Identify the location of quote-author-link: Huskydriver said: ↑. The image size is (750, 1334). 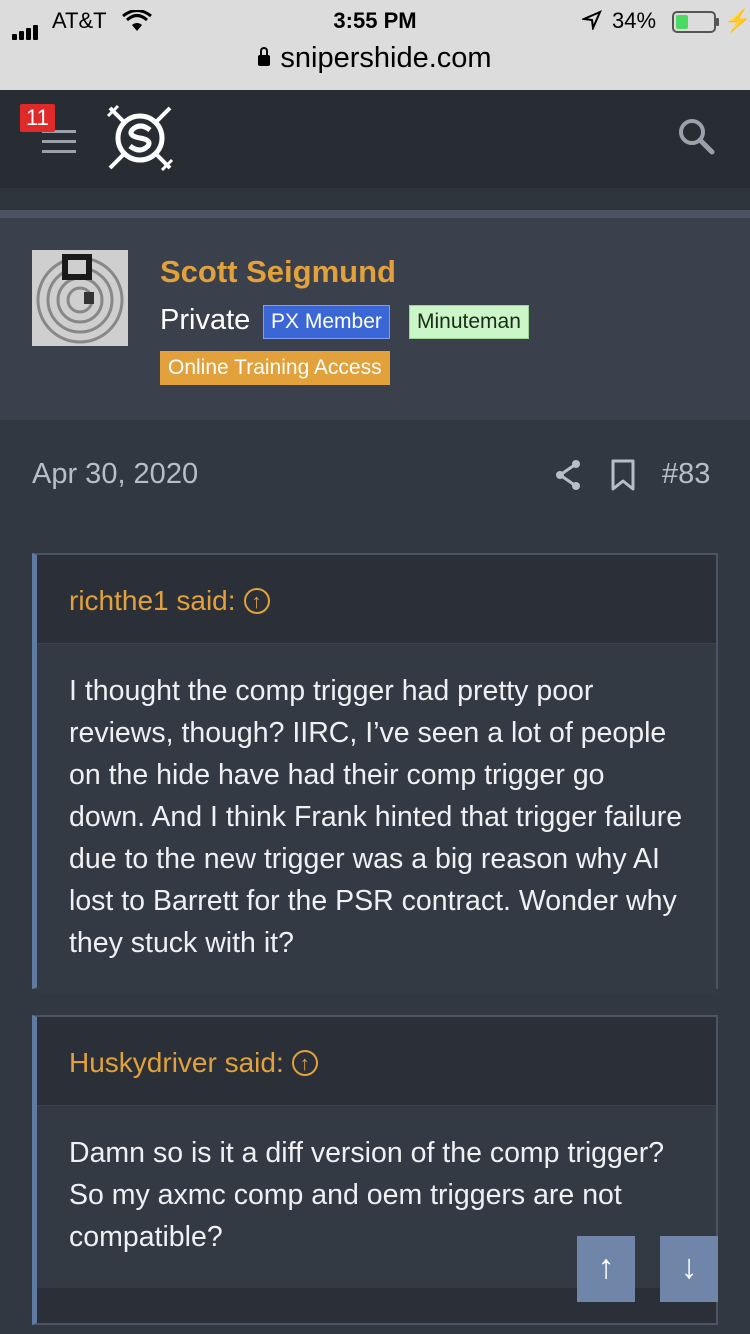
(193, 1063).